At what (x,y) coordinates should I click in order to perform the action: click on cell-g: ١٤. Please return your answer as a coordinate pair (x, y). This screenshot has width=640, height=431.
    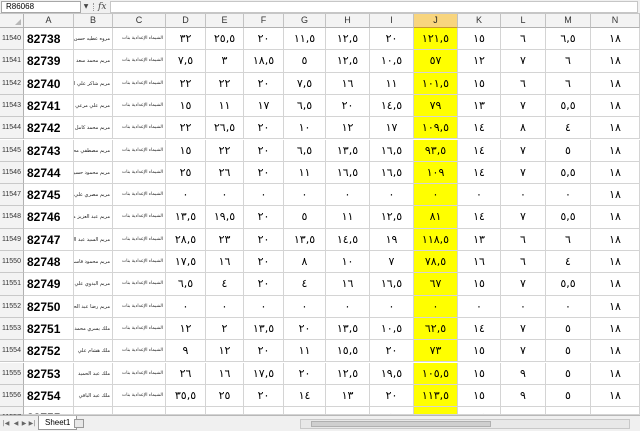
    Looking at the image, I should click on (305, 396).